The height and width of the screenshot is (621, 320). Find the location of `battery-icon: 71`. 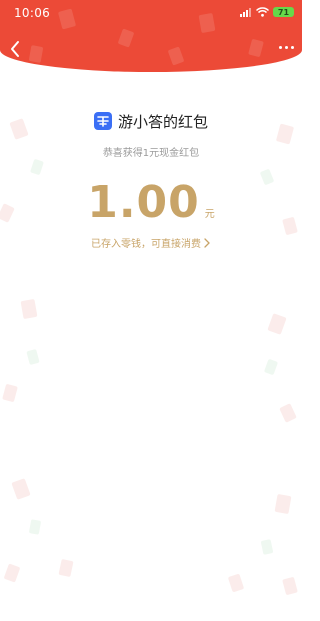

battery-icon: 71 is located at coordinates (283, 12).